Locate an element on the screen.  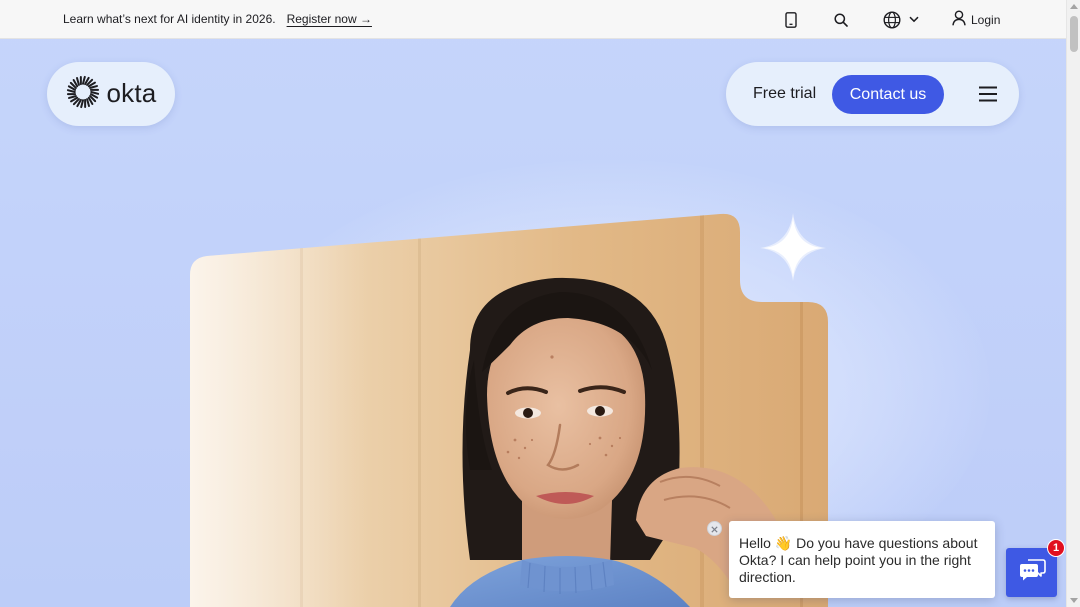
chat-launcher-button is located at coordinates (1031, 572).